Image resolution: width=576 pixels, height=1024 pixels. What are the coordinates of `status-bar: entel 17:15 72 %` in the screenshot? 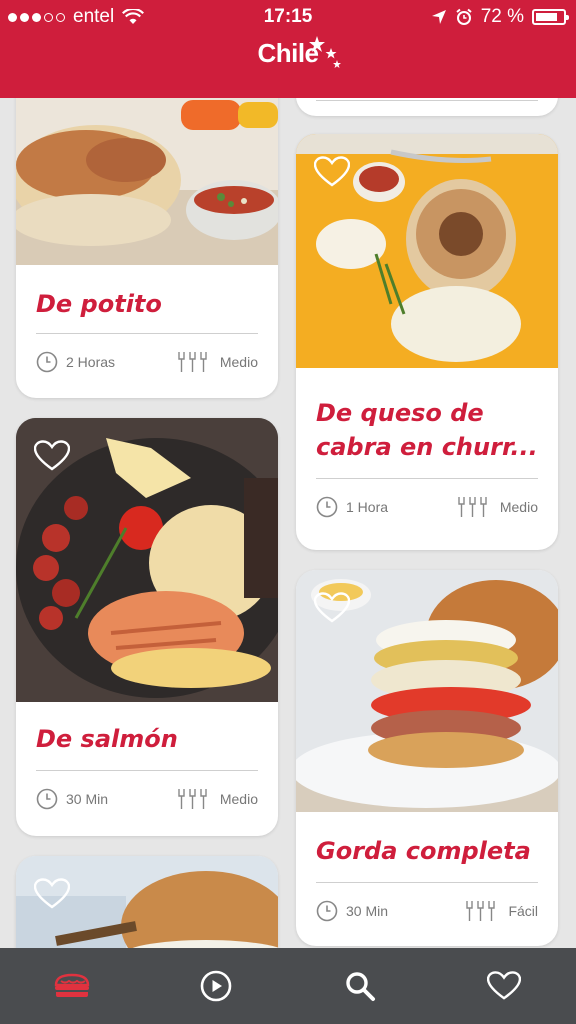 It's located at (288, 17).